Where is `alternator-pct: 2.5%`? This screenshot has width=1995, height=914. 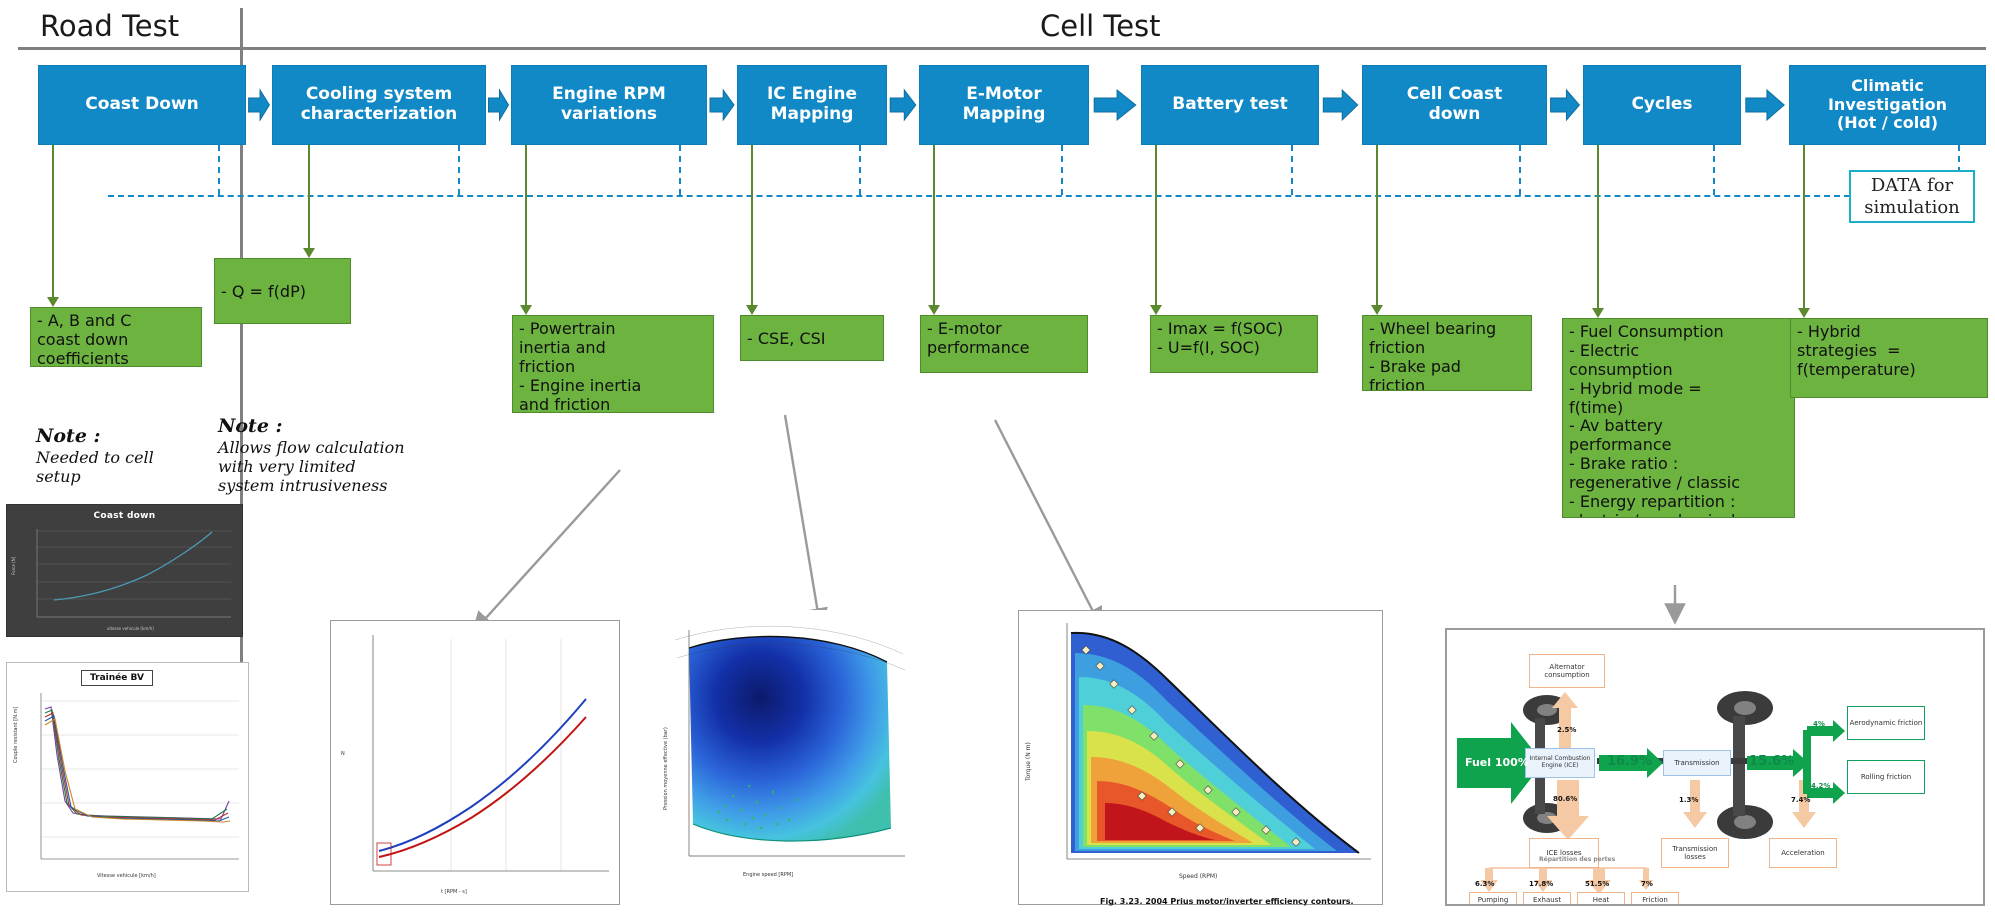
alternator-pct: 2.5% is located at coordinates (1567, 730).